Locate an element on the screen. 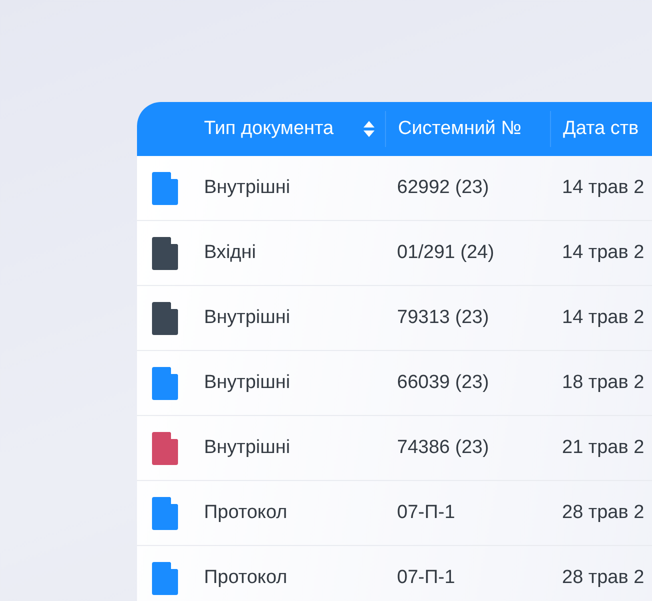  system-number: 79313 (23) is located at coordinates (443, 318).